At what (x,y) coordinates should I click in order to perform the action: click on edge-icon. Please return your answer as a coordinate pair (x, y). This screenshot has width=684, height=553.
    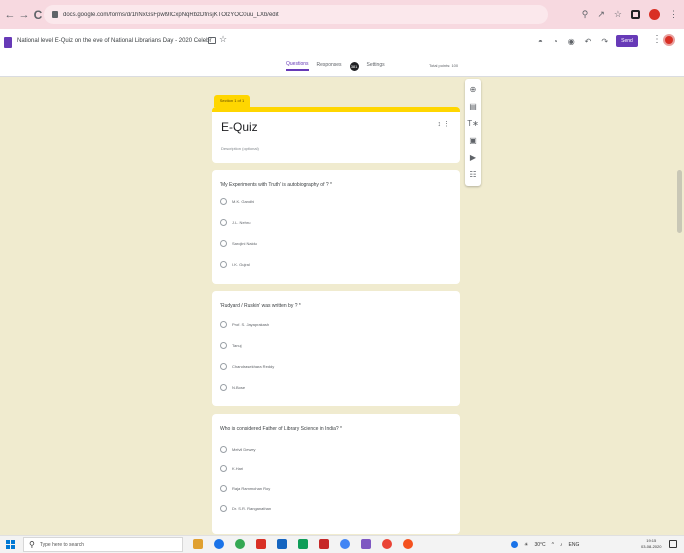
    Looking at the image, I should click on (219, 544).